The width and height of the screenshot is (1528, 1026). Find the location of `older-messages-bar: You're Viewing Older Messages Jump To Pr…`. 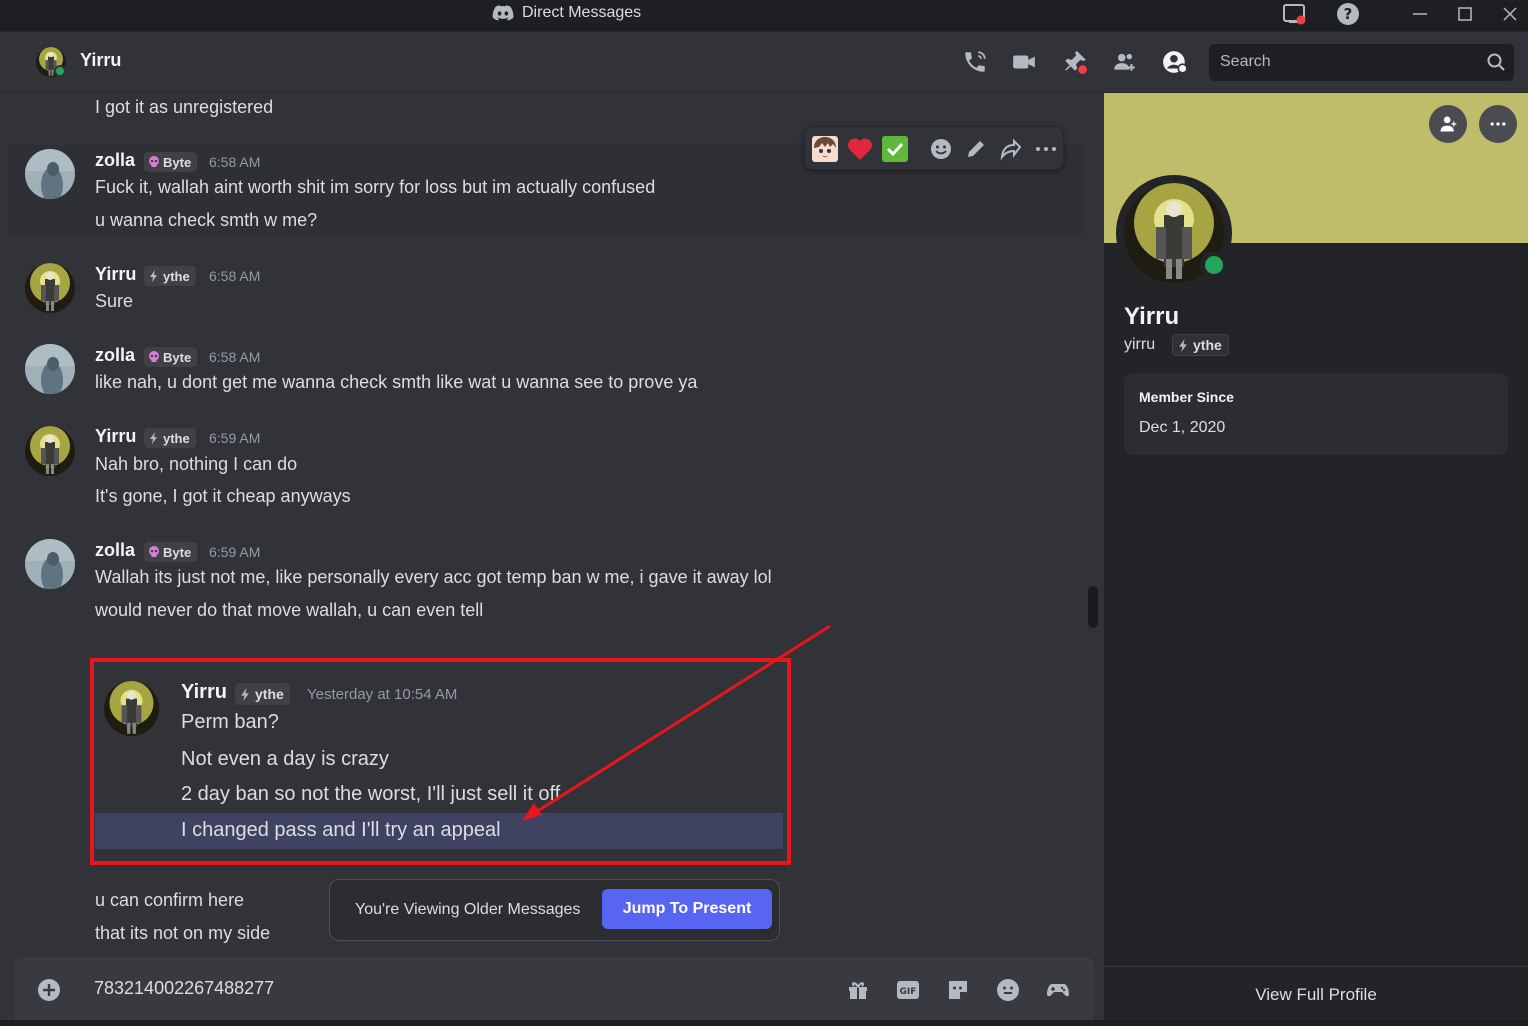

older-messages-bar: You're Viewing Older Messages Jump To Pr… is located at coordinates (554, 910).